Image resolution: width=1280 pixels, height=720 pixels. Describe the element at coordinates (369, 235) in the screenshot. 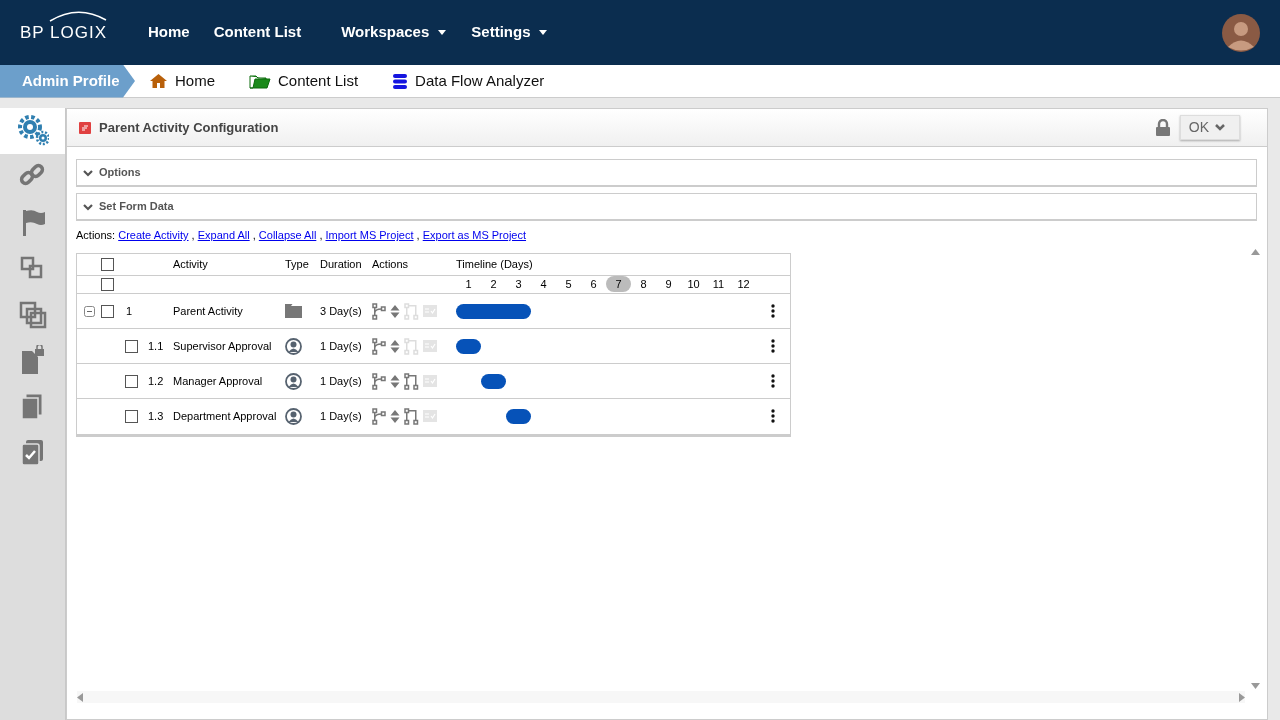

I see `action-link: Import MS Project` at that location.